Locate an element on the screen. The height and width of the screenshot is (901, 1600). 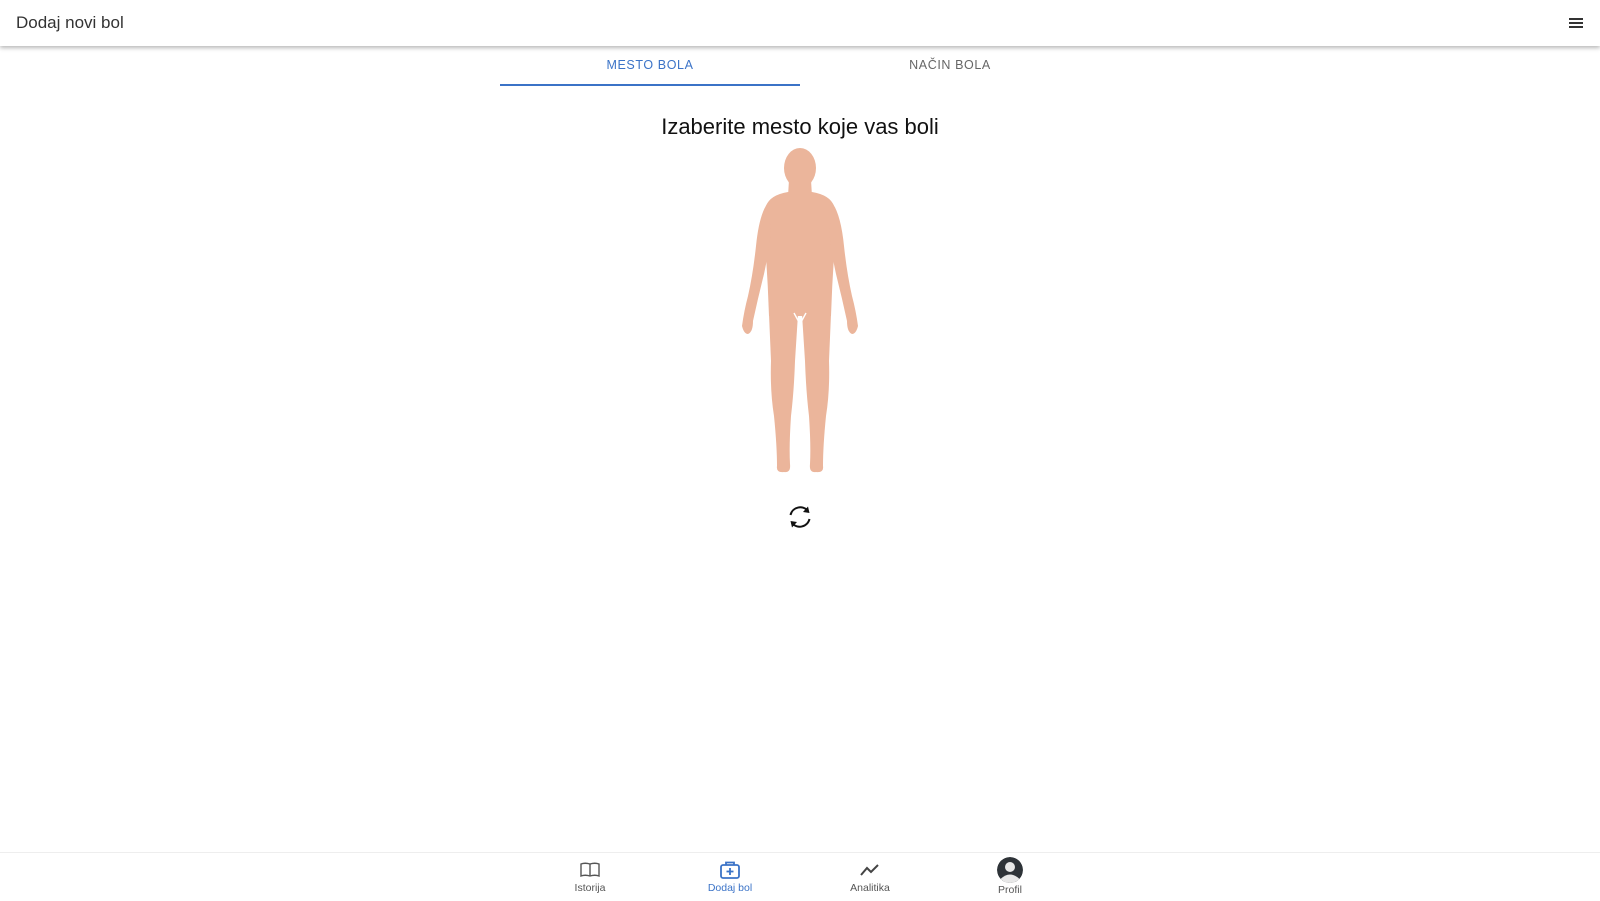
body-selection-prompt: Izaberite mesto koje vas boli is located at coordinates (800, 126).